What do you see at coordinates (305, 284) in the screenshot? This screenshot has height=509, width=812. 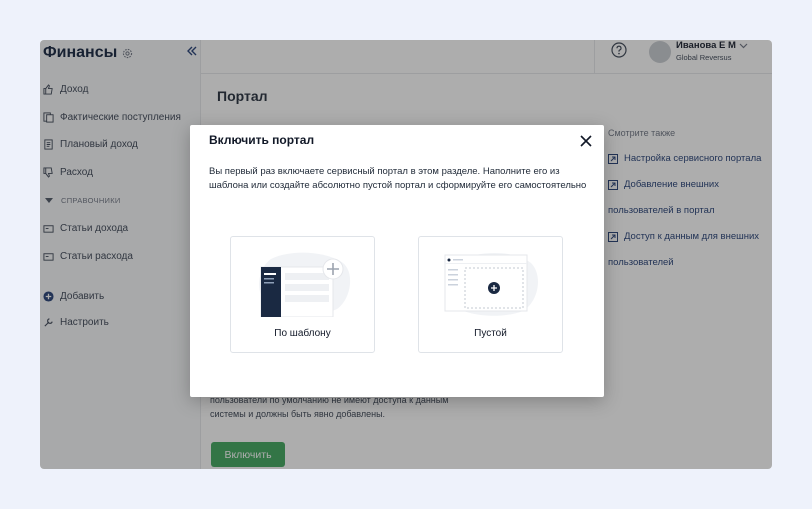 I see `template-illustration` at bounding box center [305, 284].